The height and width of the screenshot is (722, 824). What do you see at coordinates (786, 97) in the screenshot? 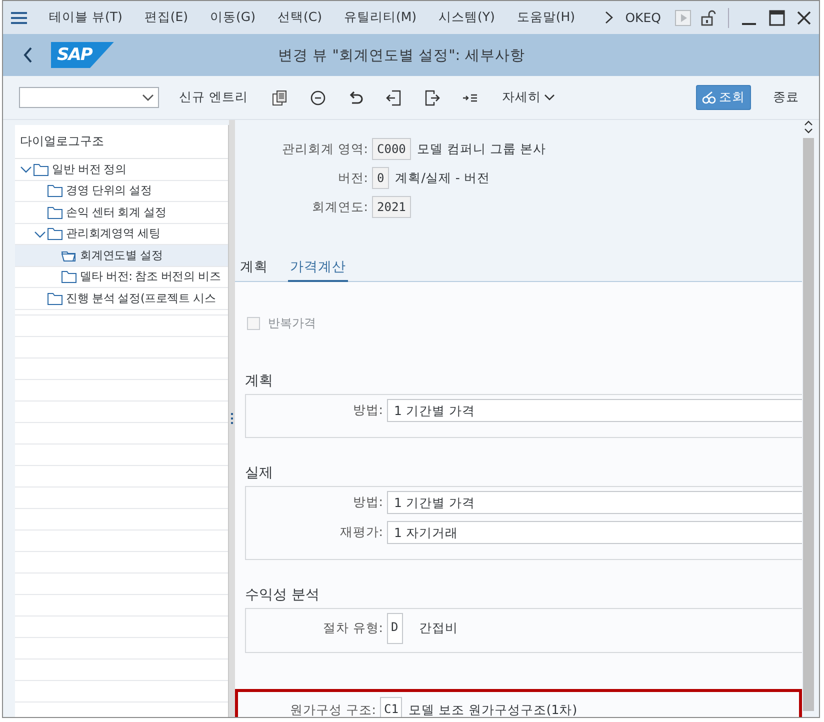
I see `exit-button: 종료` at bounding box center [786, 97].